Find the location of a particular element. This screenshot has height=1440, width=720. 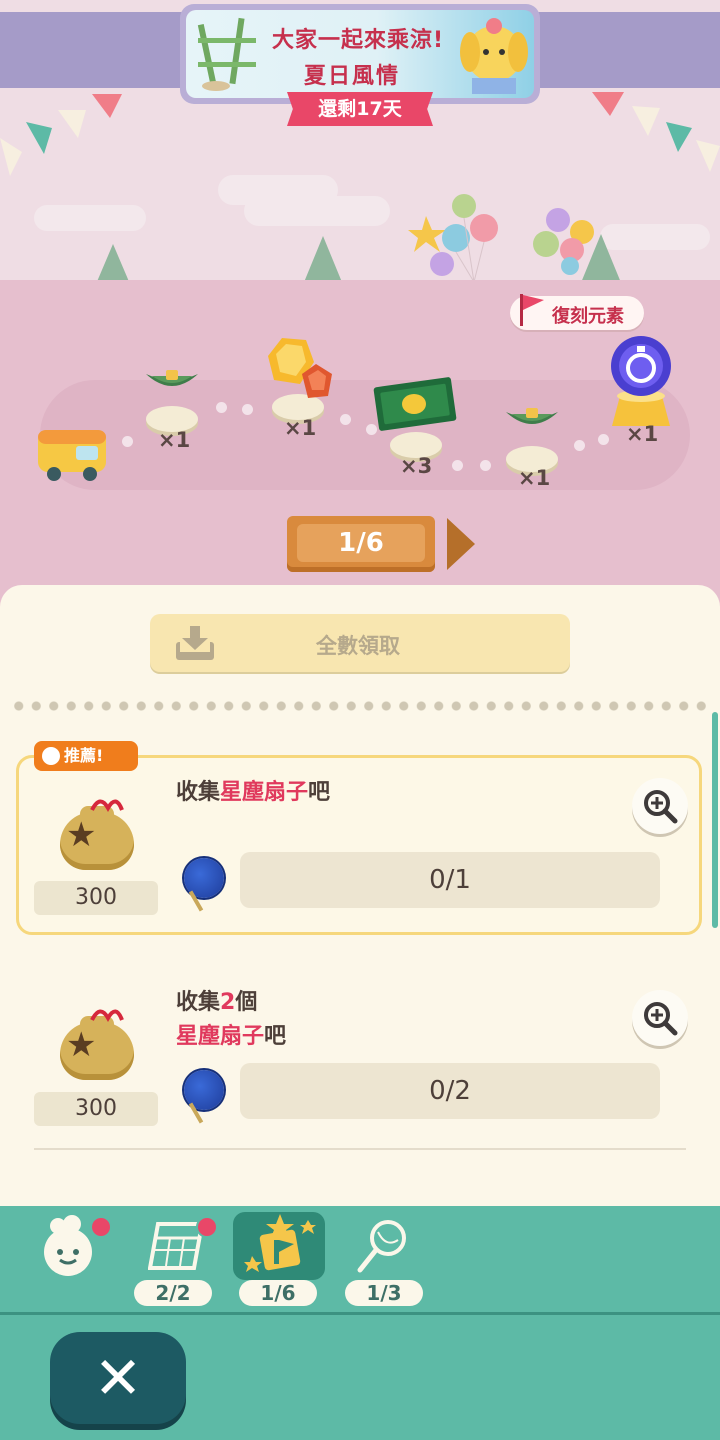

event-banner: 大家一起來乘涼! 夏日風情 is located at coordinates (360, 54).